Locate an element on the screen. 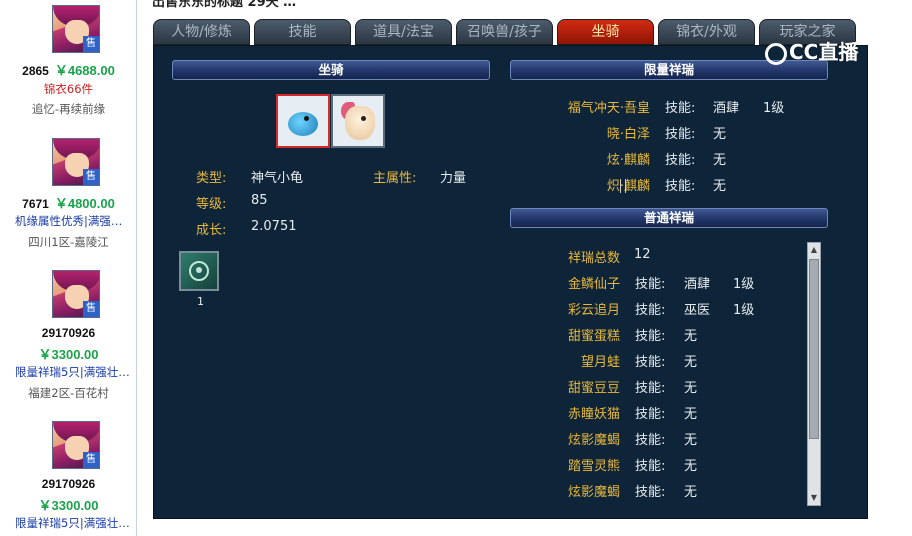 Image resolution: width=912 pixels, height=536 pixels. watermark-logo-icon is located at coordinates (776, 53).